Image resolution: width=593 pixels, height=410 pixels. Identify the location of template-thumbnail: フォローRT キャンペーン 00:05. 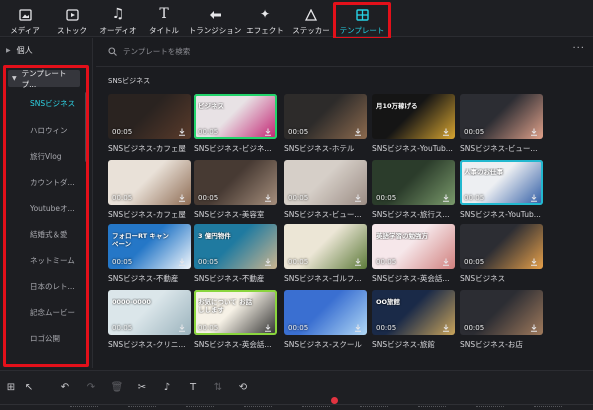
(149, 246).